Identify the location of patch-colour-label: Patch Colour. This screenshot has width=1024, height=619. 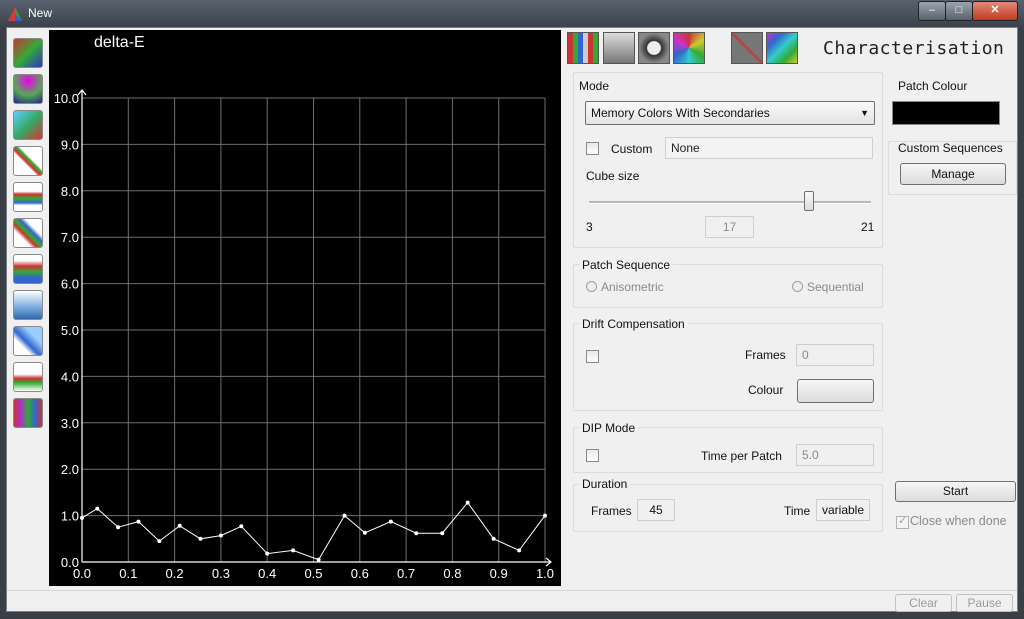
(933, 86).